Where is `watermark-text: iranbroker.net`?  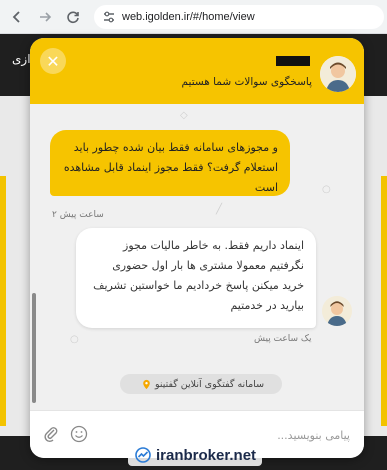
watermark-text: iranbroker.net is located at coordinates (206, 455).